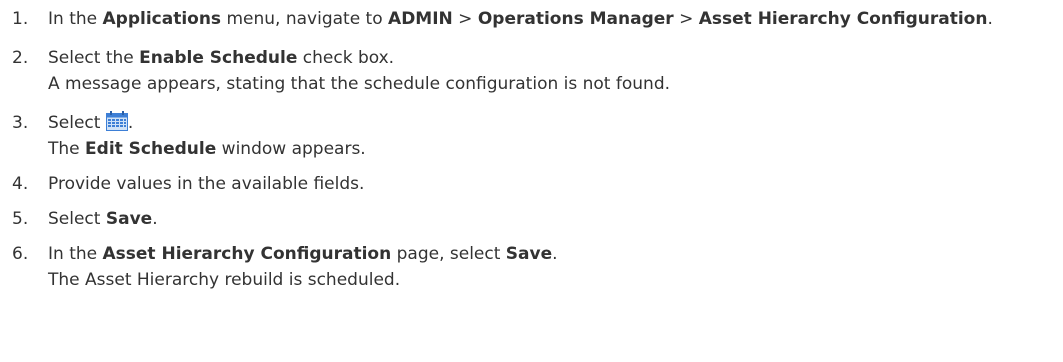 This screenshot has width=1063, height=362. I want to click on step-result: The Edit Schedule window appears., so click(555, 149).